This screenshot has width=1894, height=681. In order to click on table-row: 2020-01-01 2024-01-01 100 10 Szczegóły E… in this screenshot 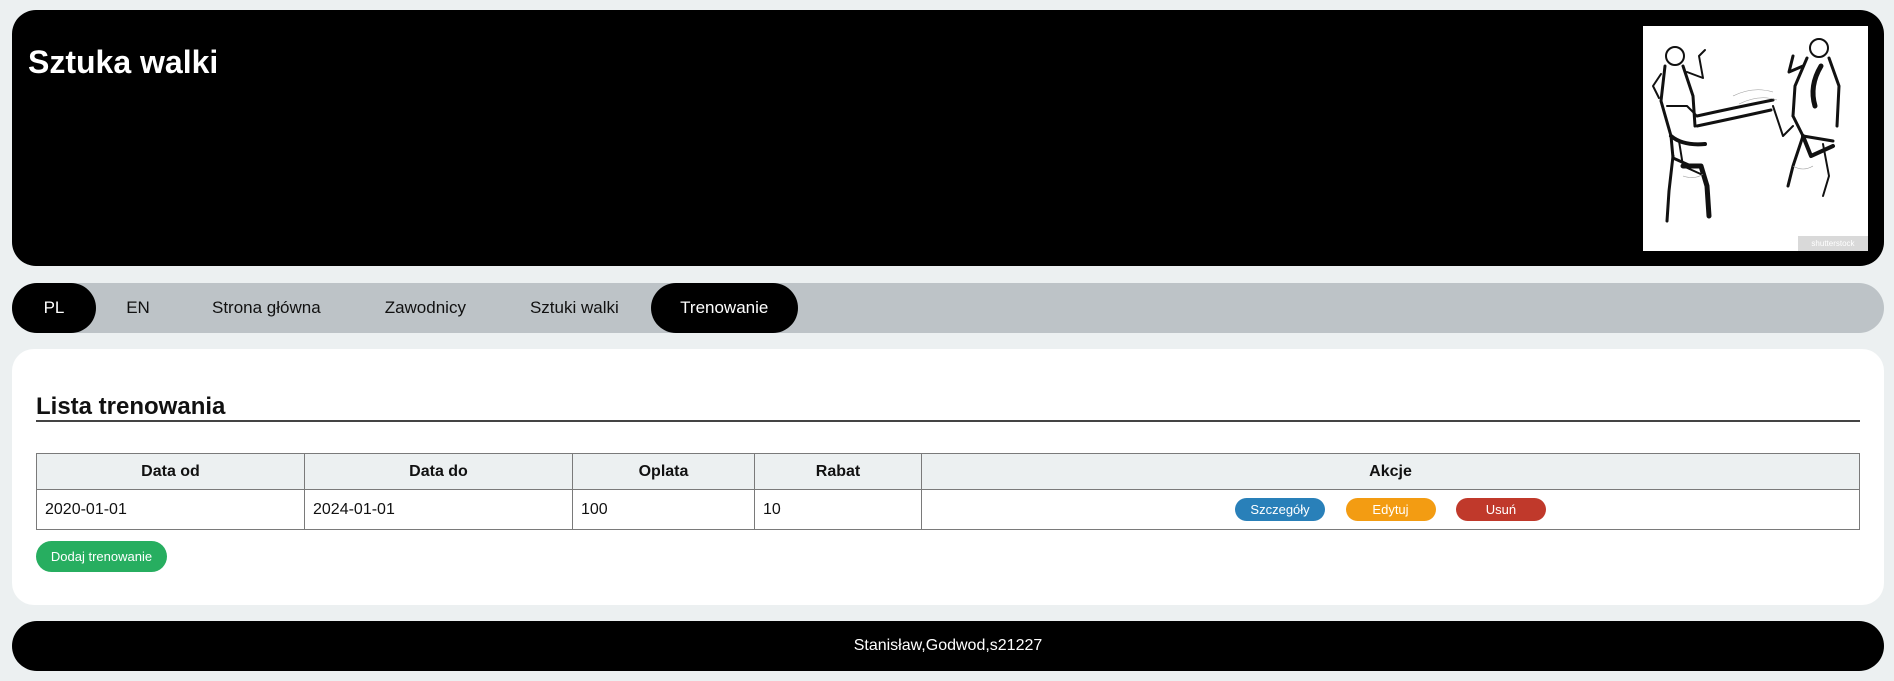, I will do `click(948, 509)`.